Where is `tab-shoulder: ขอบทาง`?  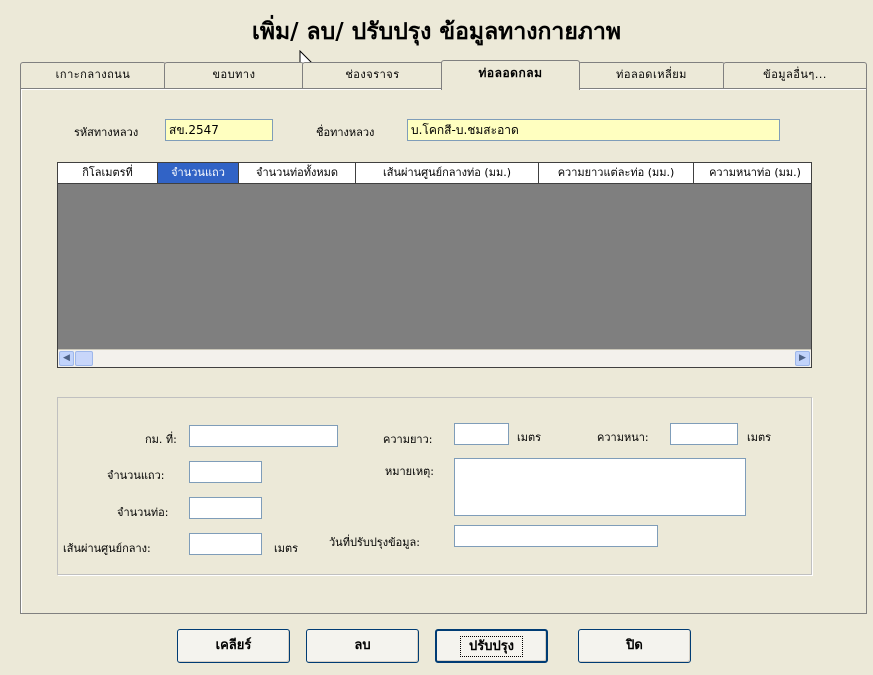
tab-shoulder: ขอบทาง is located at coordinates (234, 75).